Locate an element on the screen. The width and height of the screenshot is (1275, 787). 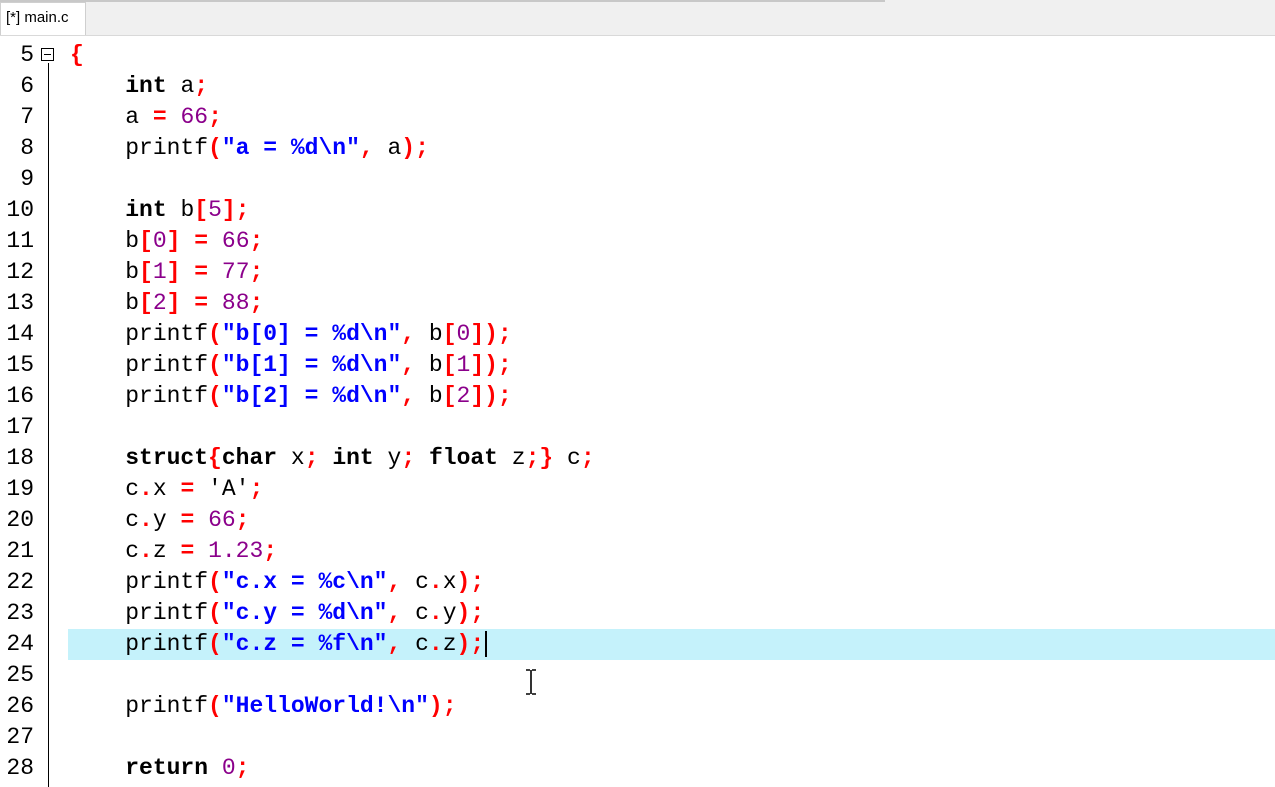
line-number: 20 is located at coordinates (20, 520).